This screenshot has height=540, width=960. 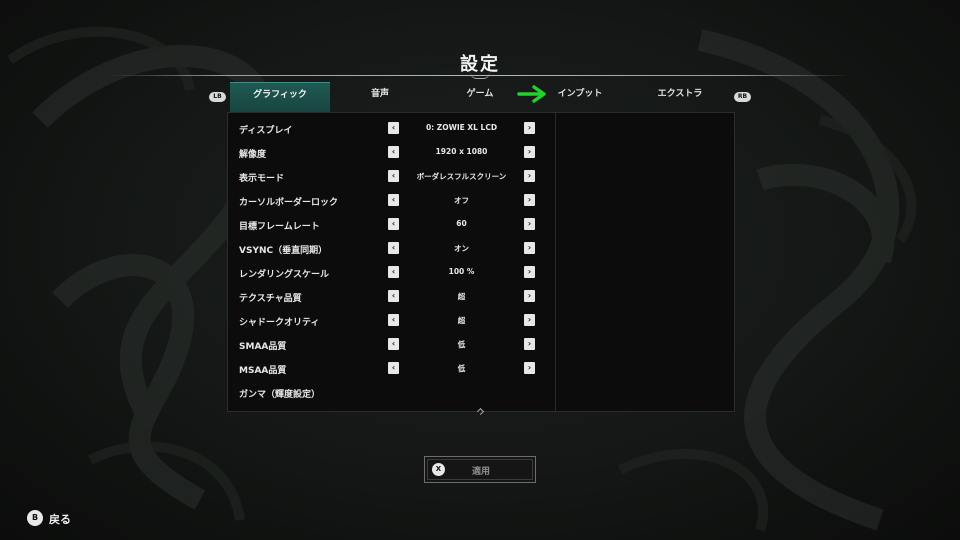 I want to click on rb-bumper-icon: RB, so click(x=742, y=97).